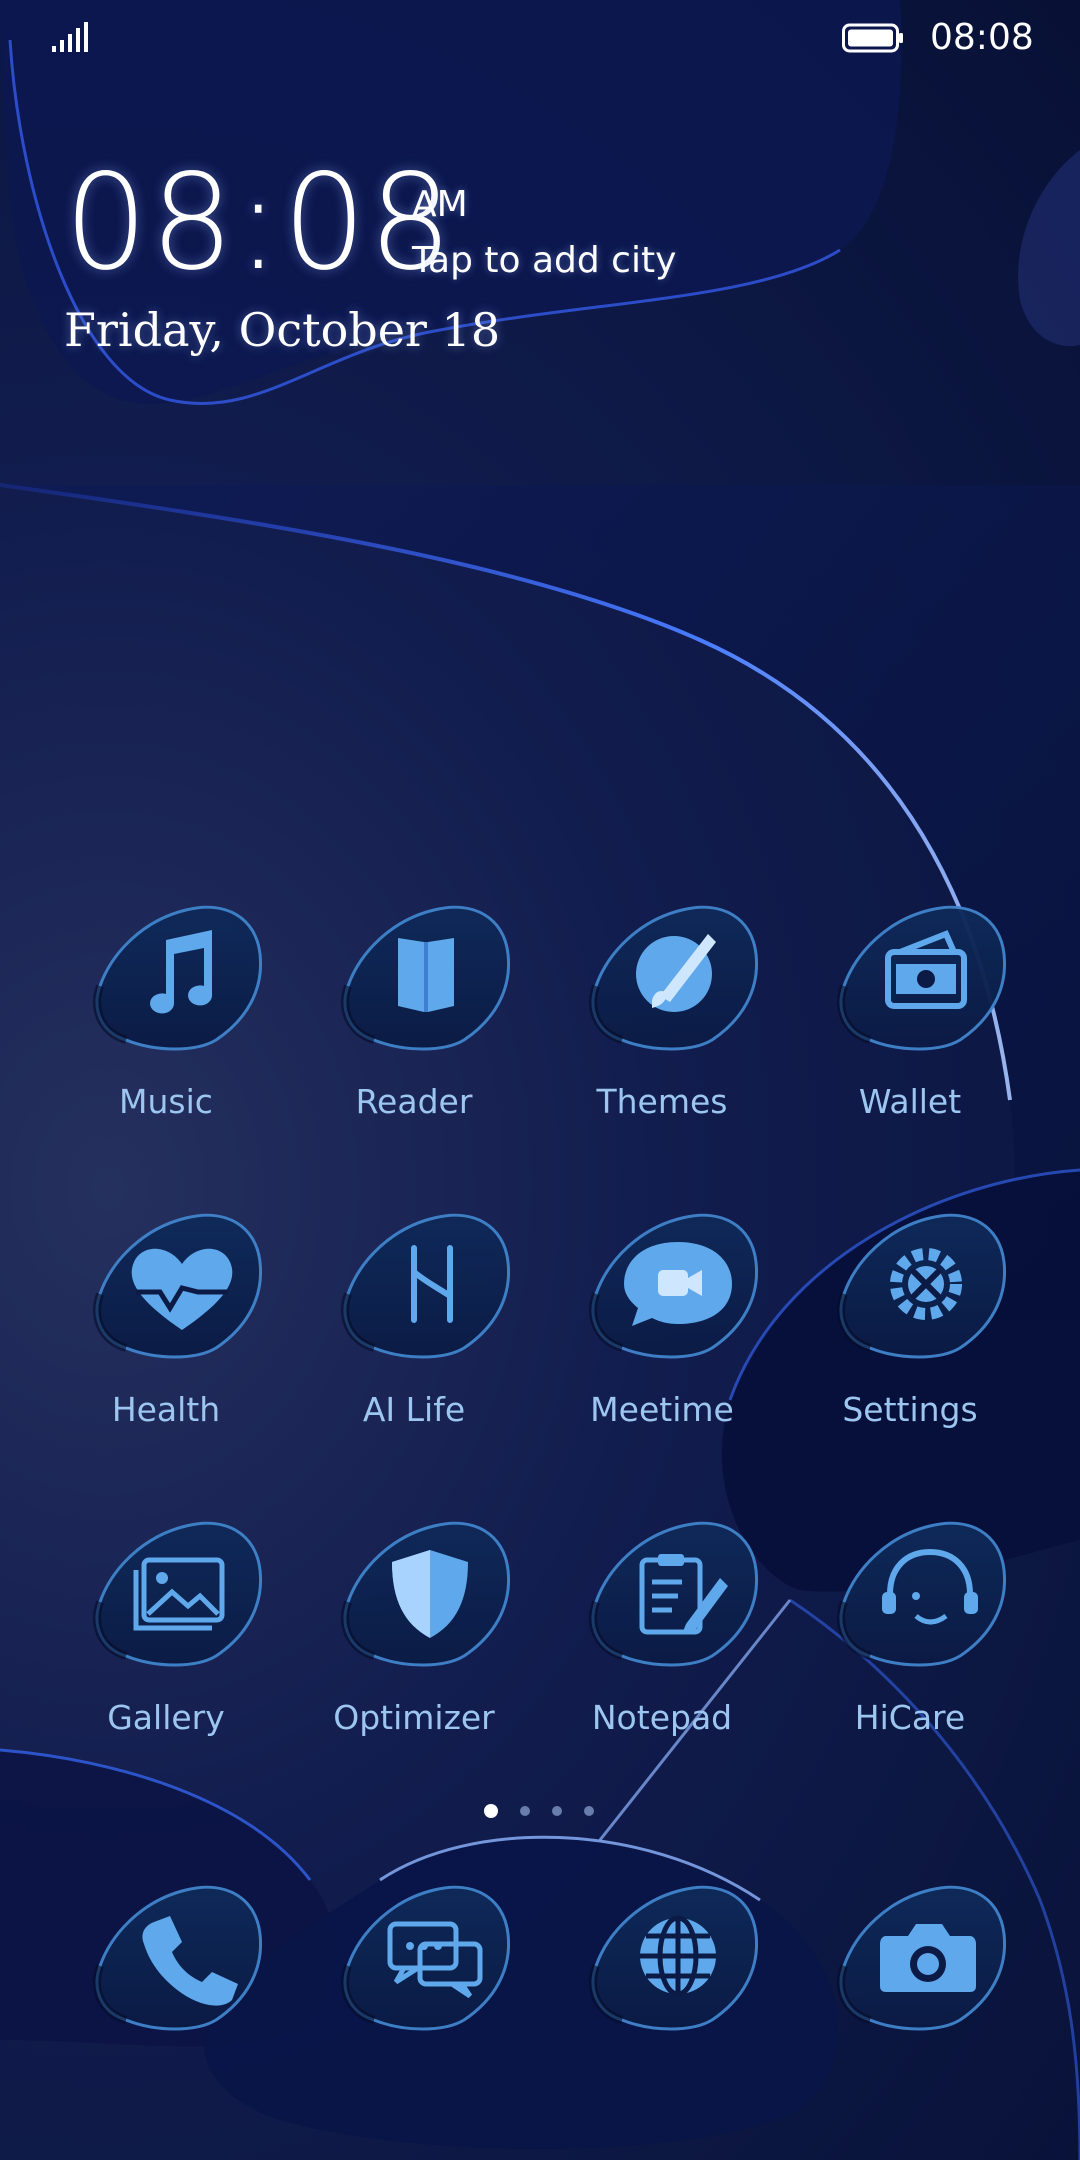 Image resolution: width=1080 pixels, height=2160 pixels. Describe the element at coordinates (544, 261) in the screenshot. I see `add-city-link: Tap to add city` at that location.